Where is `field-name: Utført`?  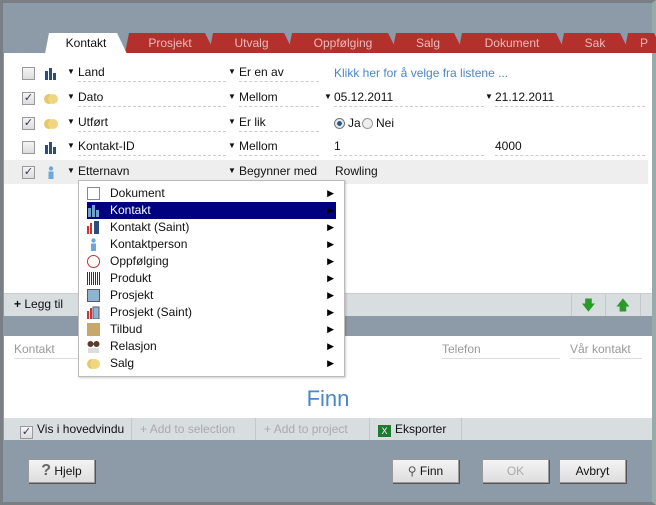
field-name: Utført is located at coordinates (93, 122).